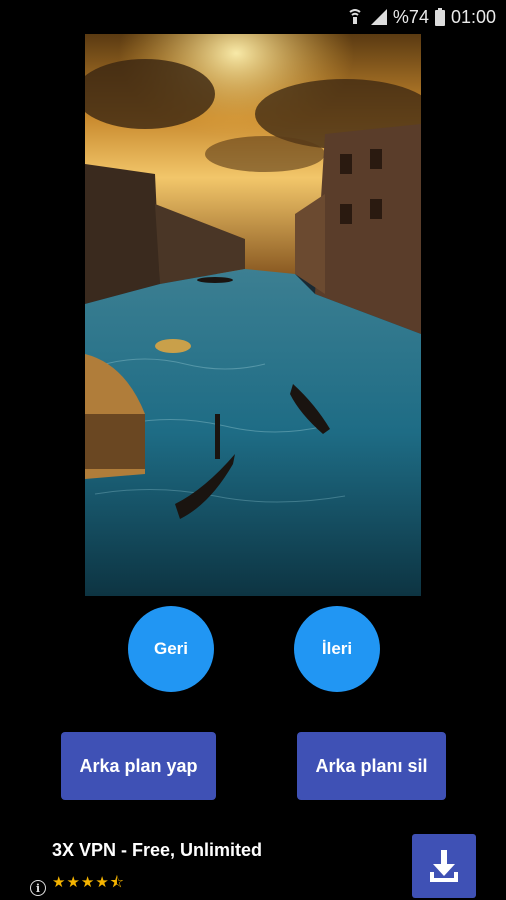  What do you see at coordinates (157, 850) in the screenshot?
I see `ad-title: 3X VPN - Free, Unlimited` at bounding box center [157, 850].